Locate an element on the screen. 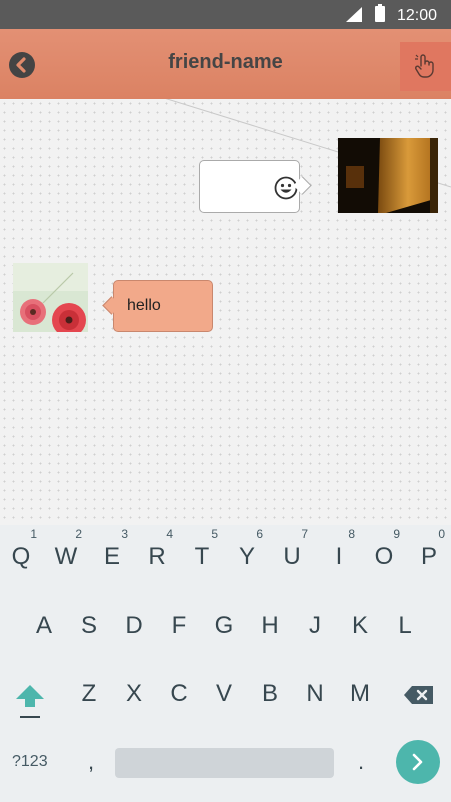 The height and width of the screenshot is (802, 451). key-label: Y is located at coordinates (246, 556).